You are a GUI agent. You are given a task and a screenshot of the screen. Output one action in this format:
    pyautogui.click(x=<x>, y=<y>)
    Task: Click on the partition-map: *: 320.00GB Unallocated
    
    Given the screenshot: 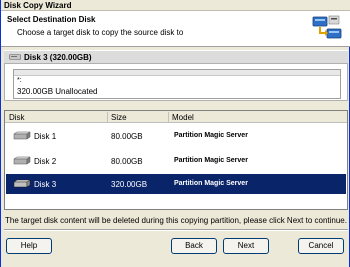 What is the action you would take?
    pyautogui.click(x=176, y=82)
    